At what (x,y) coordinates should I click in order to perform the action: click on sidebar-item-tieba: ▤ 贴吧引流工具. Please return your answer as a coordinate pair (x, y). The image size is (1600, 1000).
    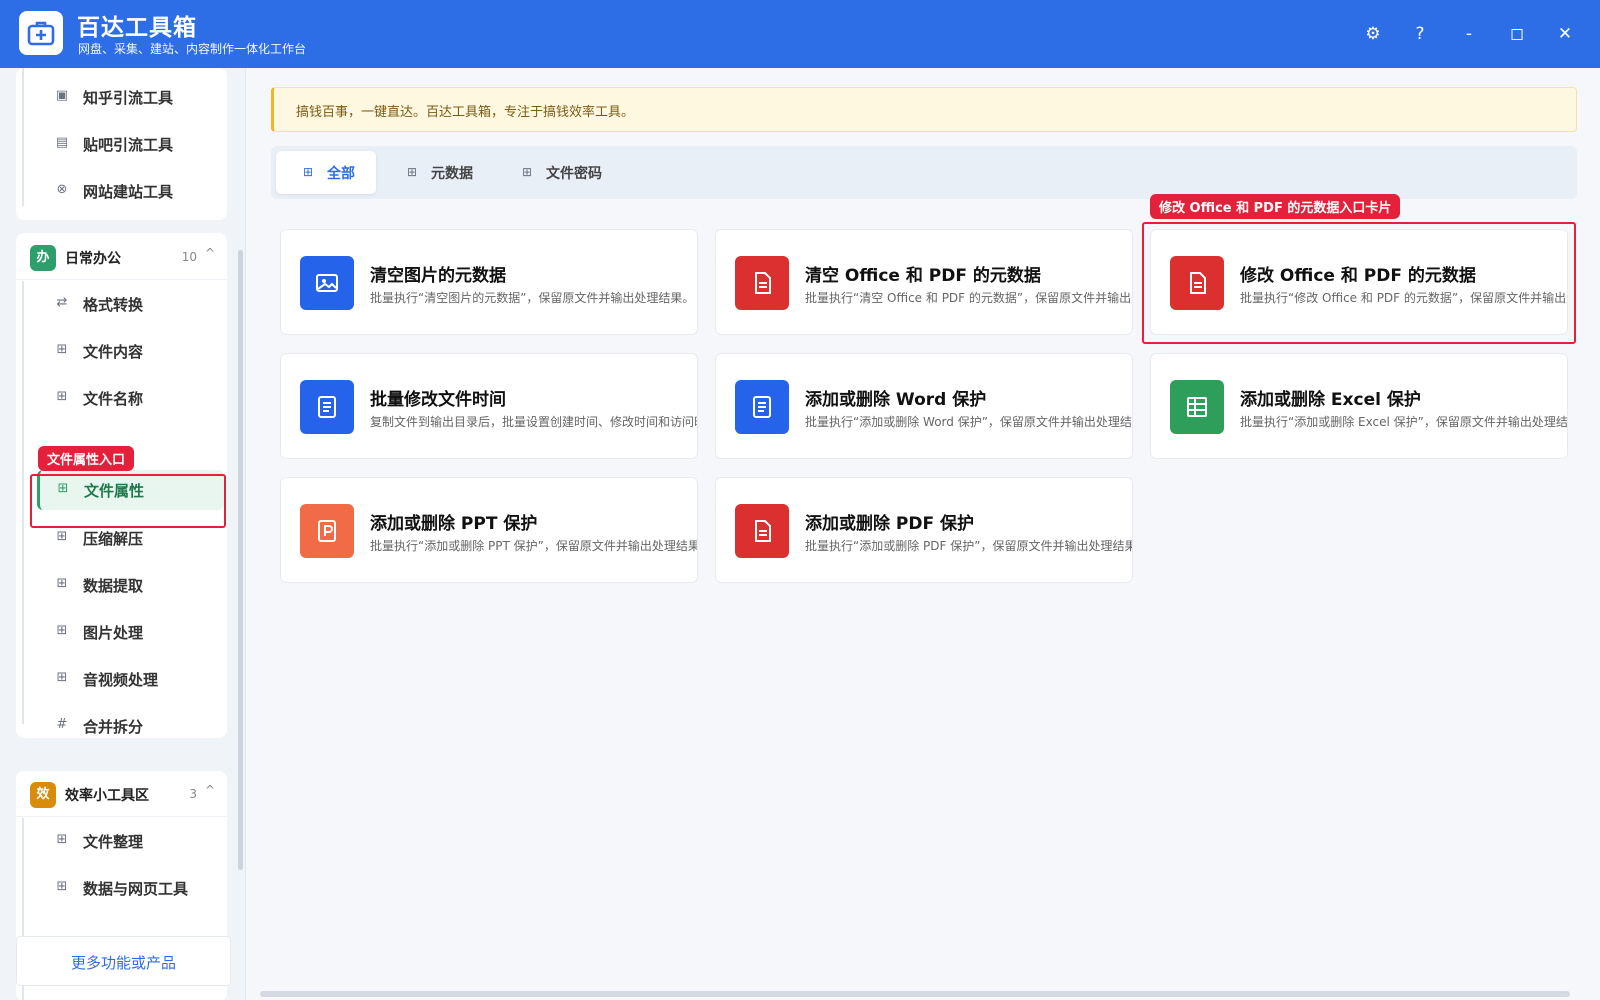
    Looking at the image, I should click on (121, 144).